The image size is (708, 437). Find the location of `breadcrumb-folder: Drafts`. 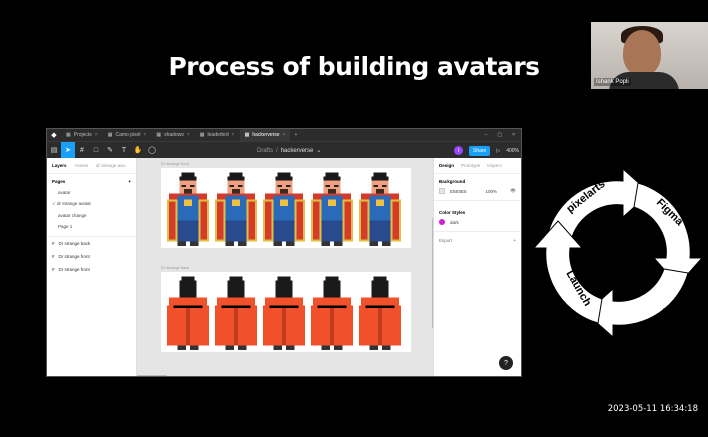

breadcrumb-folder: Drafts is located at coordinates (265, 151).